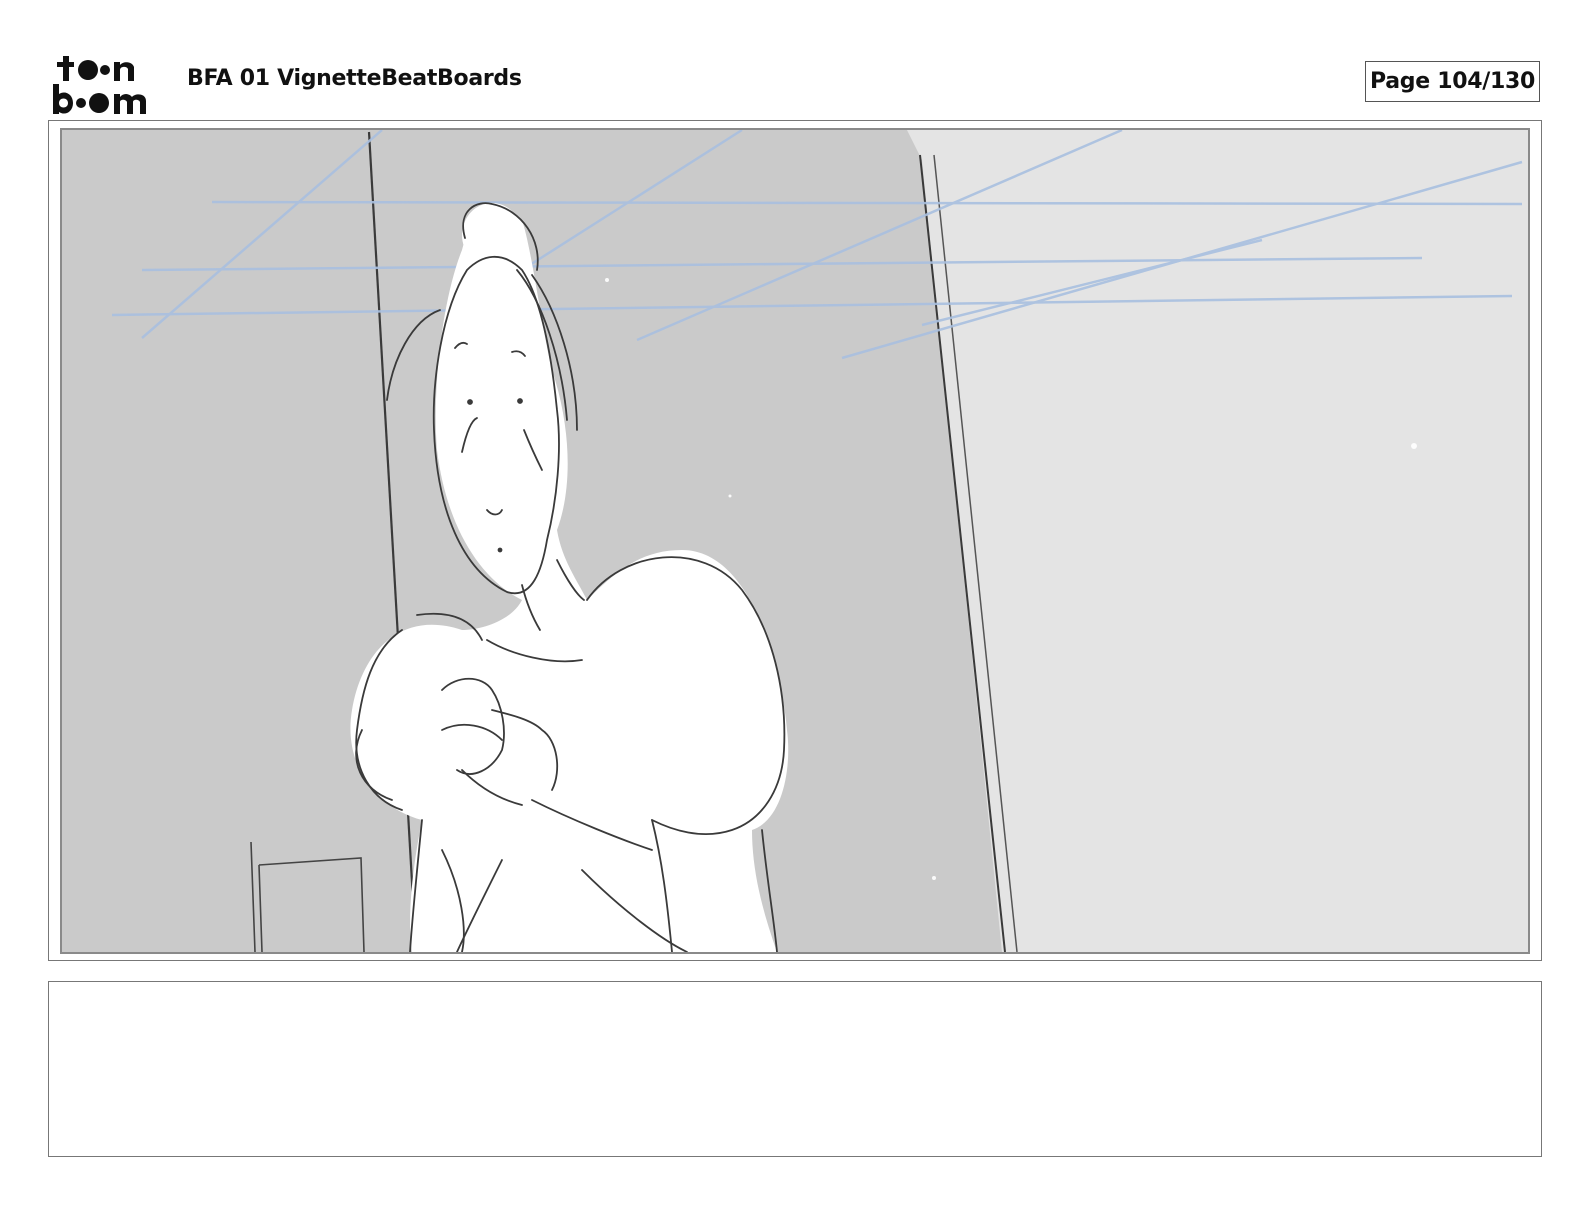 The width and height of the screenshot is (1584, 1224). What do you see at coordinates (109, 82) in the screenshot?
I see `toon-boom-logo` at bounding box center [109, 82].